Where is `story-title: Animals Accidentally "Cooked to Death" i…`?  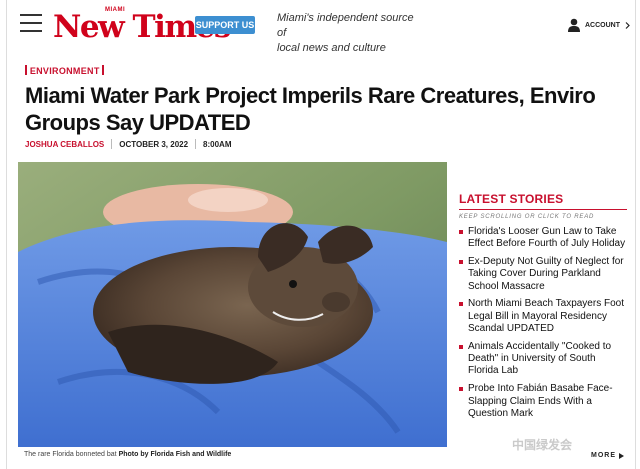 story-title: Animals Accidentally "Cooked to Death" i… is located at coordinates (540, 358).